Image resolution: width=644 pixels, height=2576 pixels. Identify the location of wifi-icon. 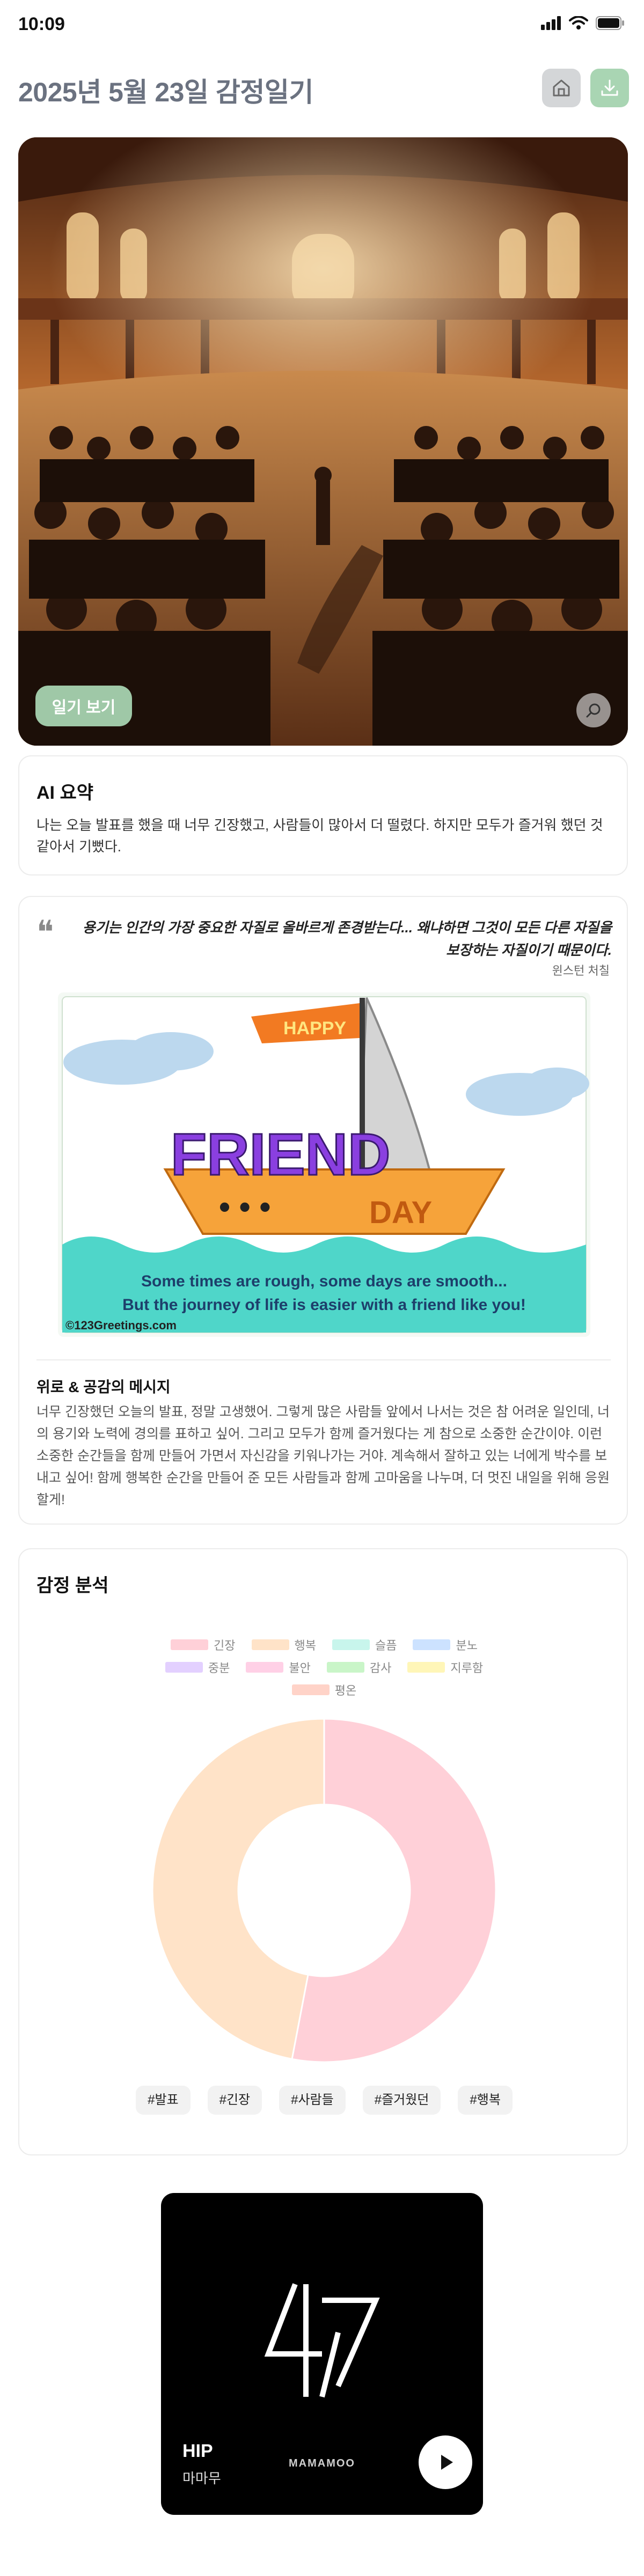
(578, 23).